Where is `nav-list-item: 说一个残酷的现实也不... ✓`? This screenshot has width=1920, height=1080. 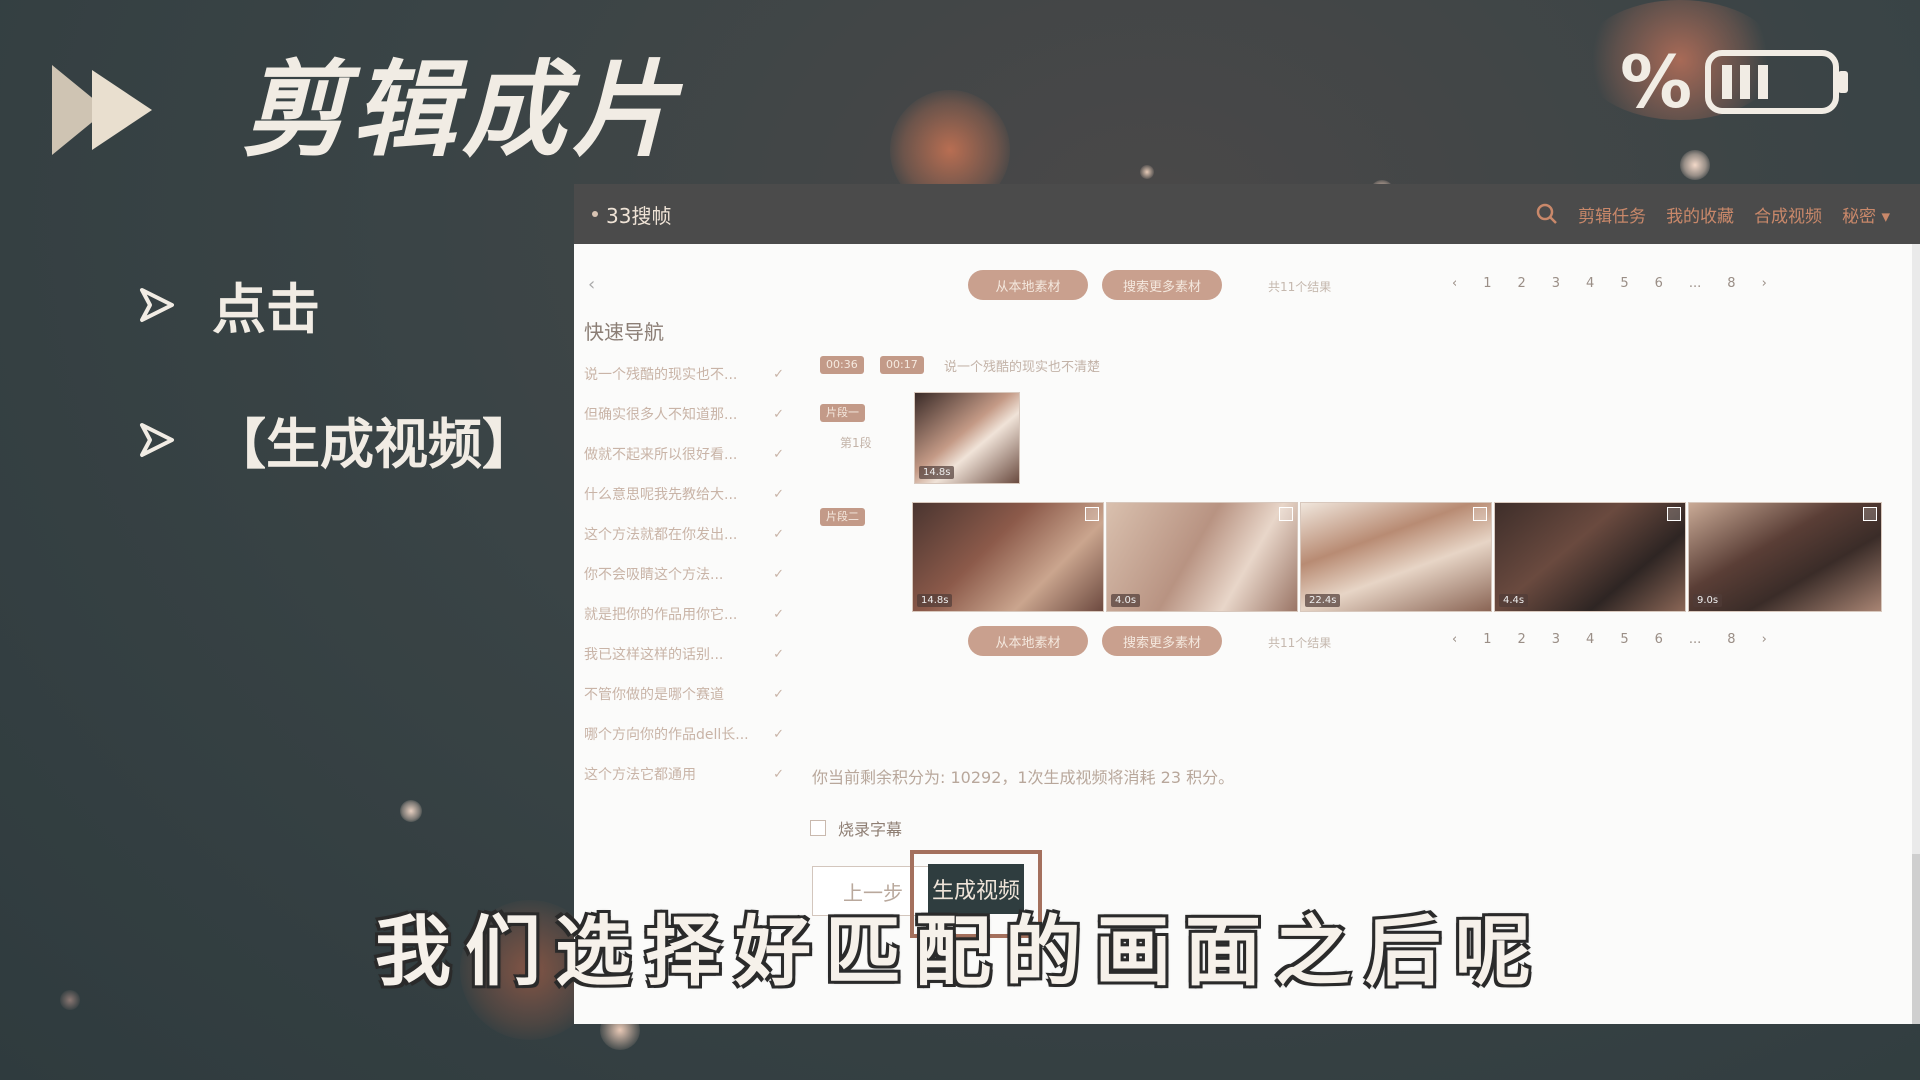
nav-list-item: 说一个残酷的现实也不... ✓ is located at coordinates (684, 374).